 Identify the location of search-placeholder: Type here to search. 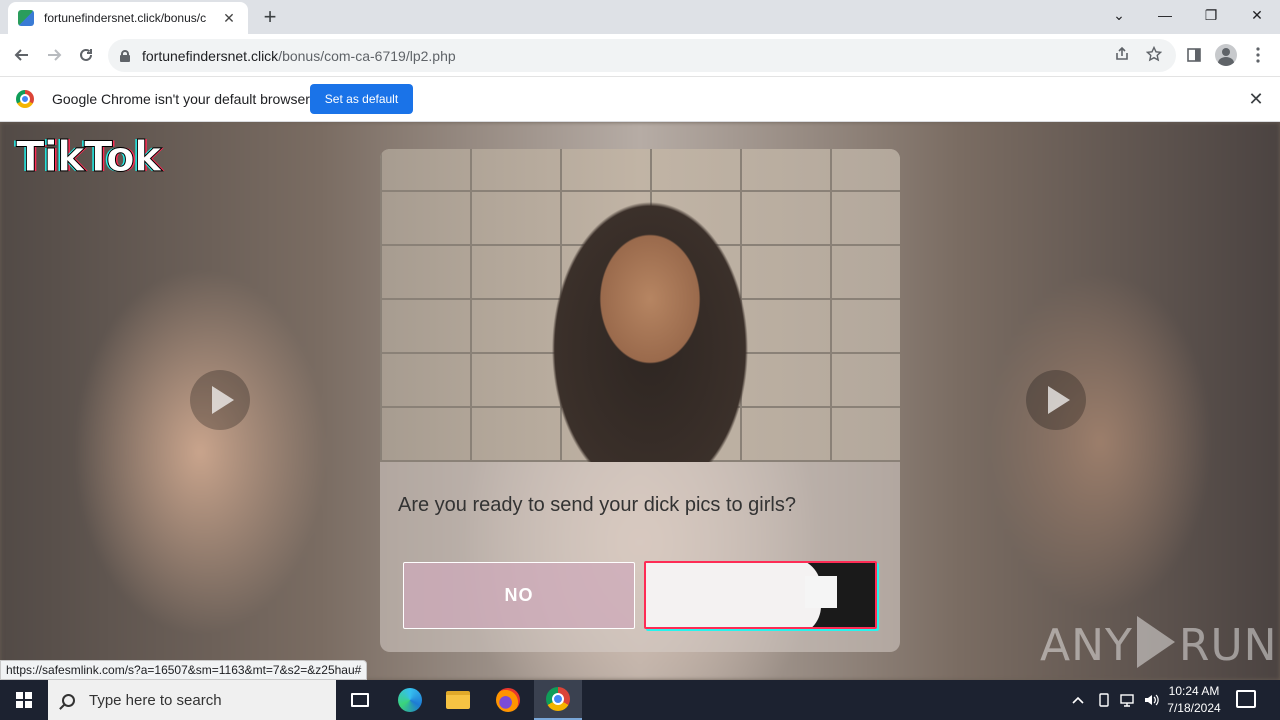
(155, 700).